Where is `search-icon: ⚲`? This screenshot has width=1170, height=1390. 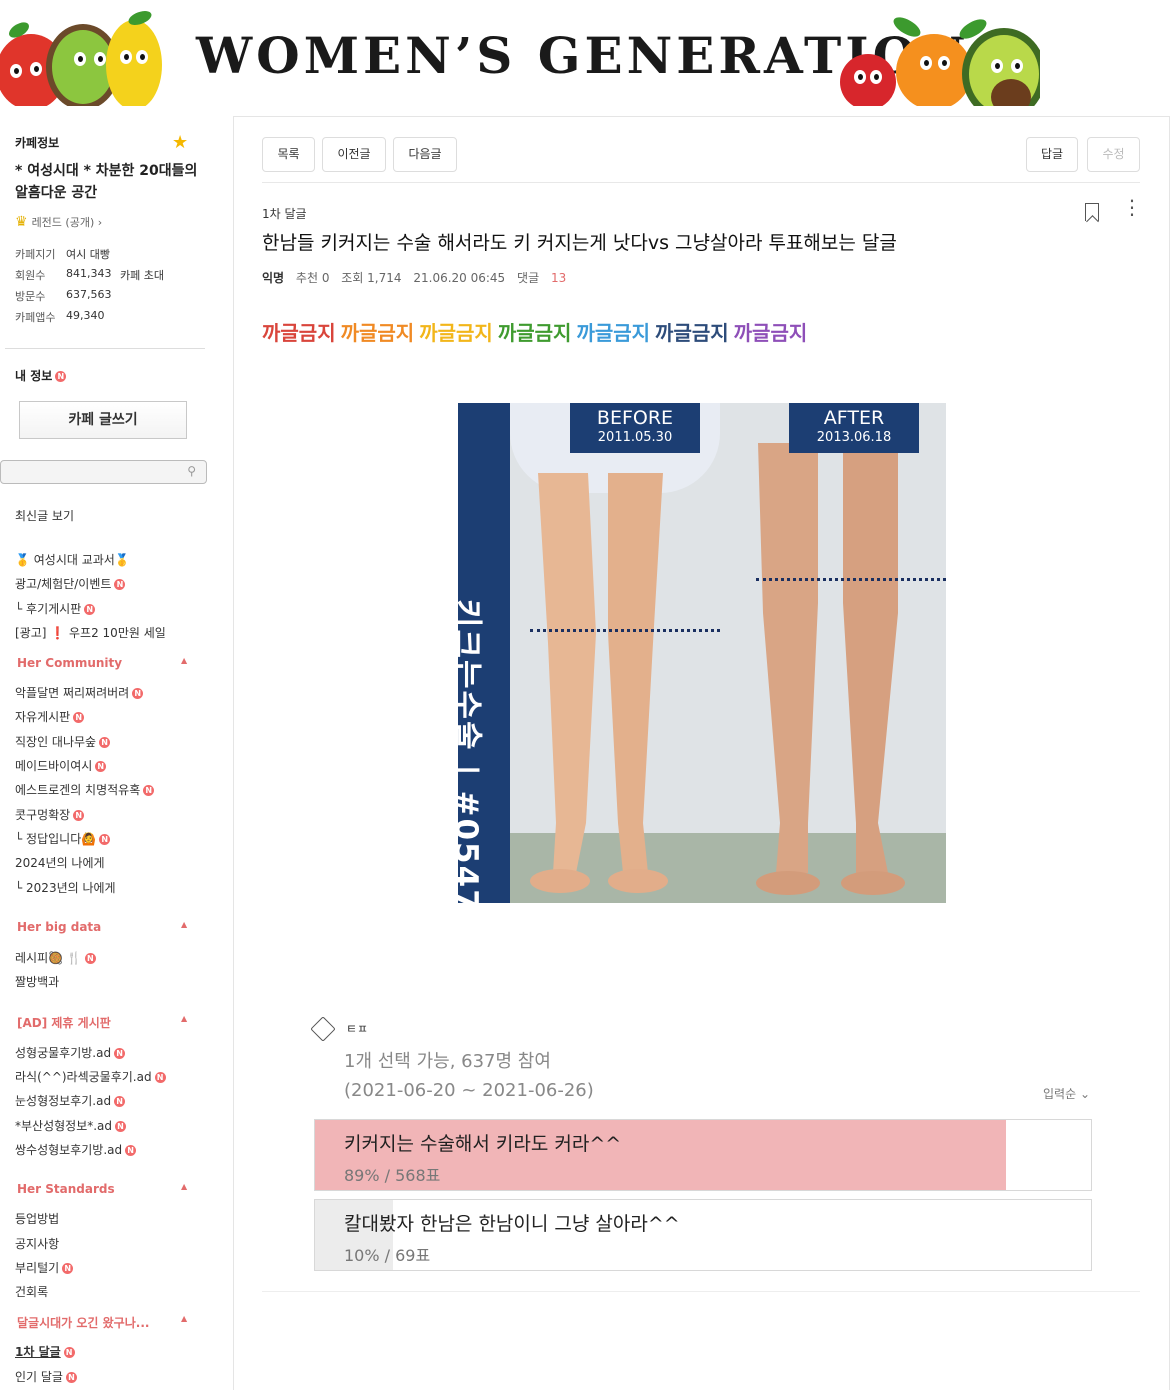
search-icon: ⚲ is located at coordinates (191, 471).